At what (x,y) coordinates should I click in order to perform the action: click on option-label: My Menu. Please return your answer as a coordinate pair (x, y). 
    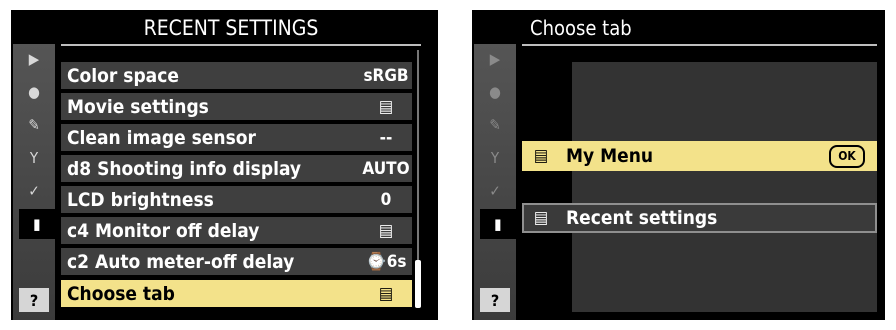
    Looking at the image, I should click on (610, 156).